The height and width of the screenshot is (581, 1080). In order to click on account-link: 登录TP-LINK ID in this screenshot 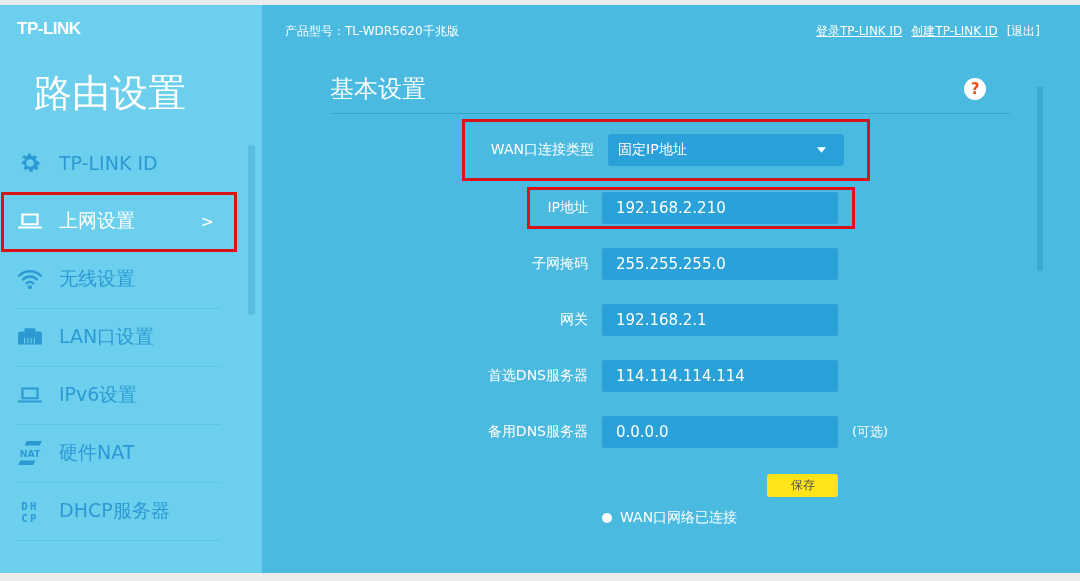, I will do `click(859, 31)`.